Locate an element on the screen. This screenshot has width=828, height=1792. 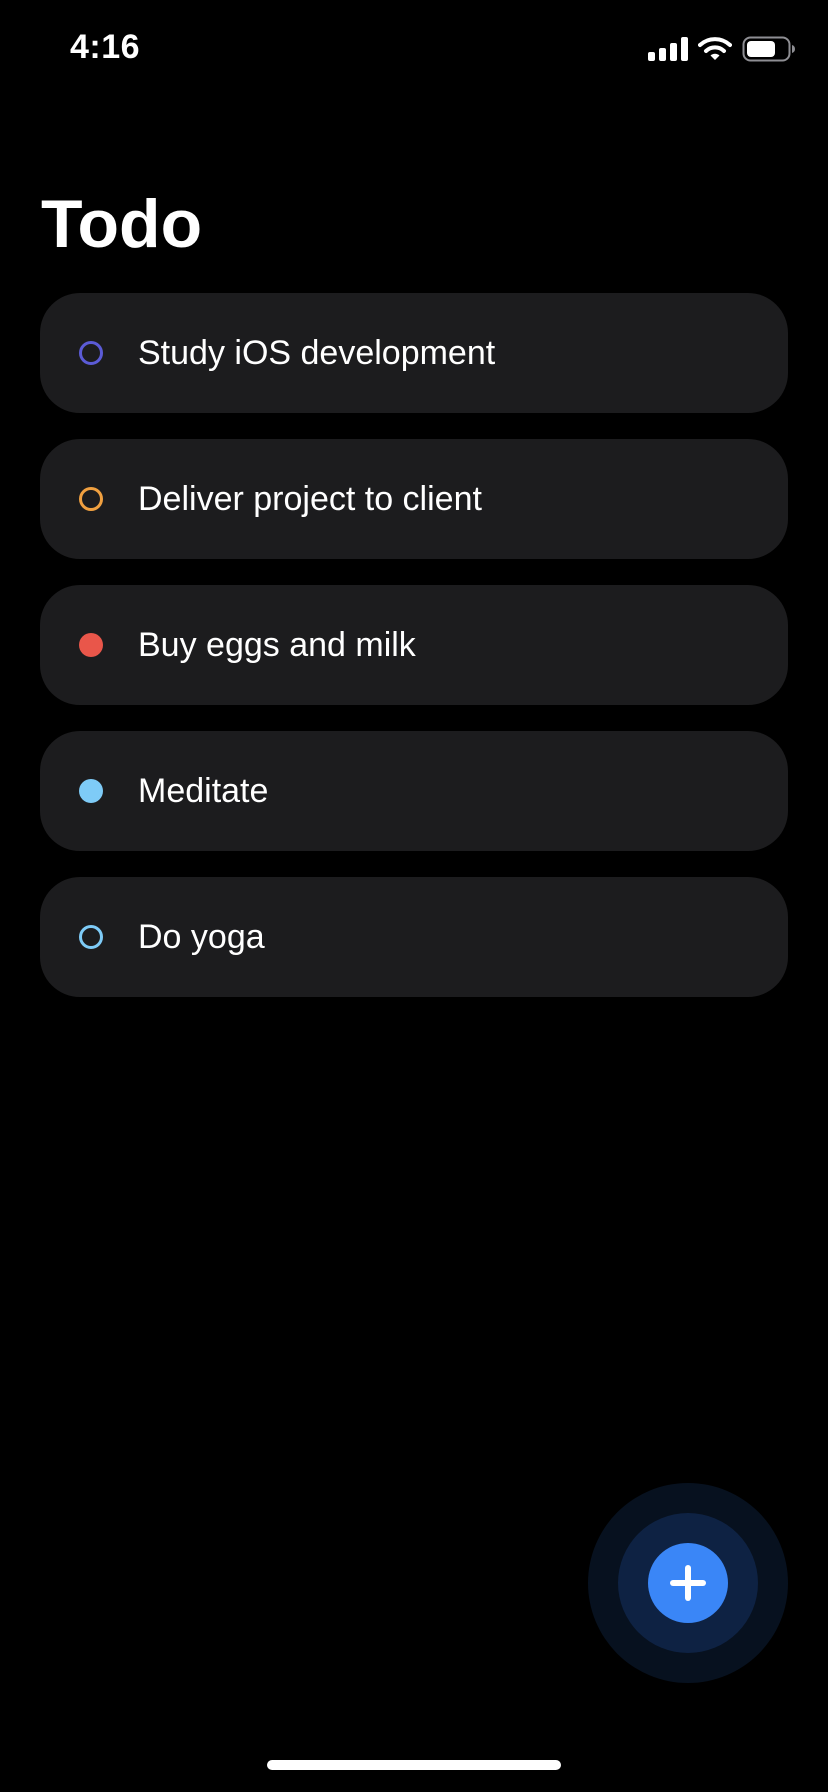
status-time: 4:16 is located at coordinates (105, 47).